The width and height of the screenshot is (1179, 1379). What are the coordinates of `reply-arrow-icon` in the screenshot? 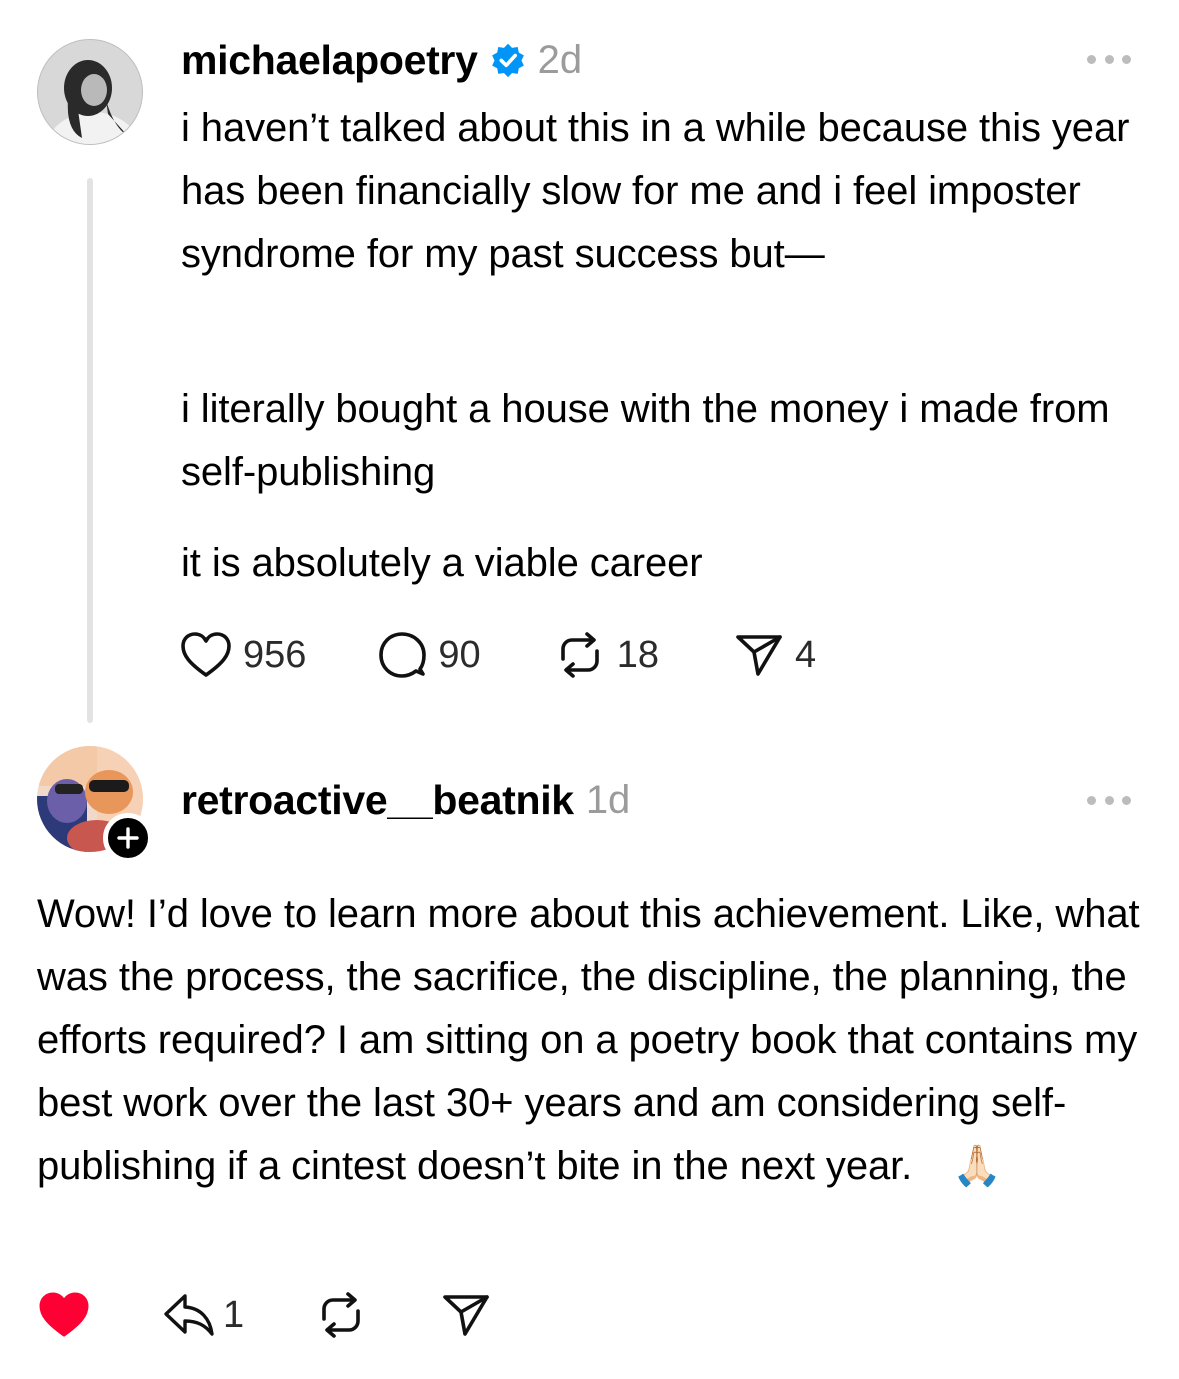 It's located at (189, 1315).